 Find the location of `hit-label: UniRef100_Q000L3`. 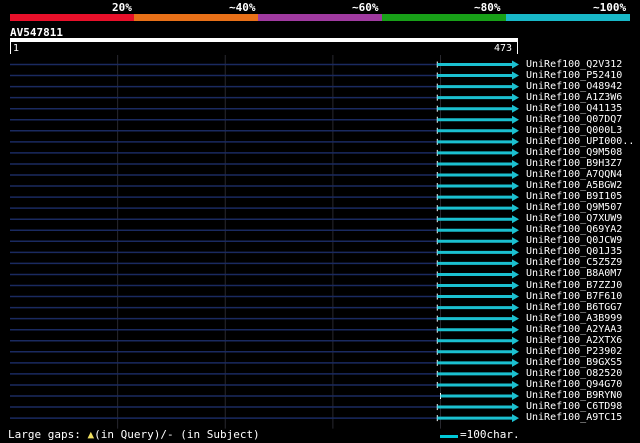

hit-label: UniRef100_Q000L3 is located at coordinates (574, 130).